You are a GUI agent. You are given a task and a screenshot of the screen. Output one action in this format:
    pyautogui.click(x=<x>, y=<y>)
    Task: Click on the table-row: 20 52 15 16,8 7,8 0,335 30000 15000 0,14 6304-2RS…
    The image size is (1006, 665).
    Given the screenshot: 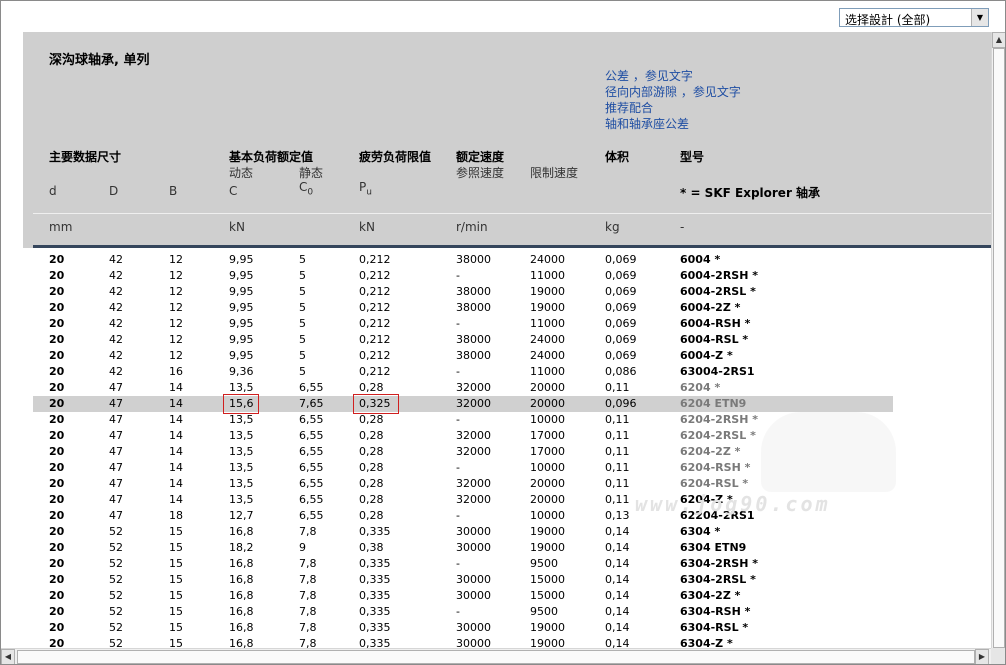 What is the action you would take?
    pyautogui.click(x=463, y=580)
    